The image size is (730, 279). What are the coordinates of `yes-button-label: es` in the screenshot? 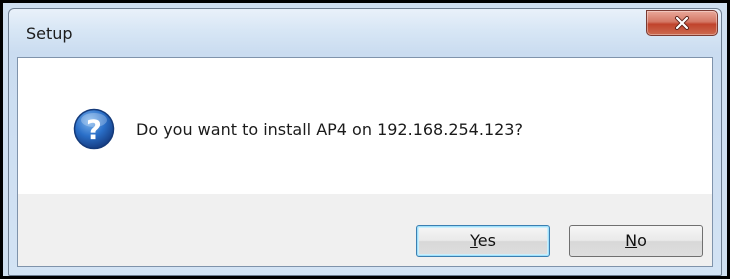 It's located at (486, 240).